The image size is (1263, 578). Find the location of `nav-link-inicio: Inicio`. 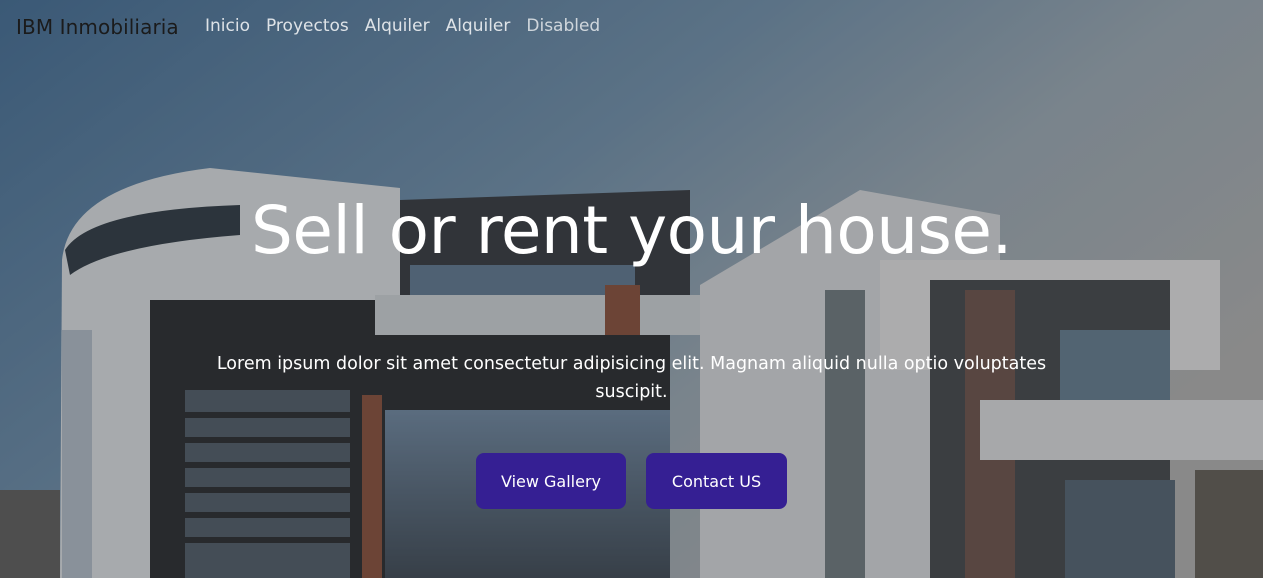

nav-link-inicio: Inicio is located at coordinates (227, 26).